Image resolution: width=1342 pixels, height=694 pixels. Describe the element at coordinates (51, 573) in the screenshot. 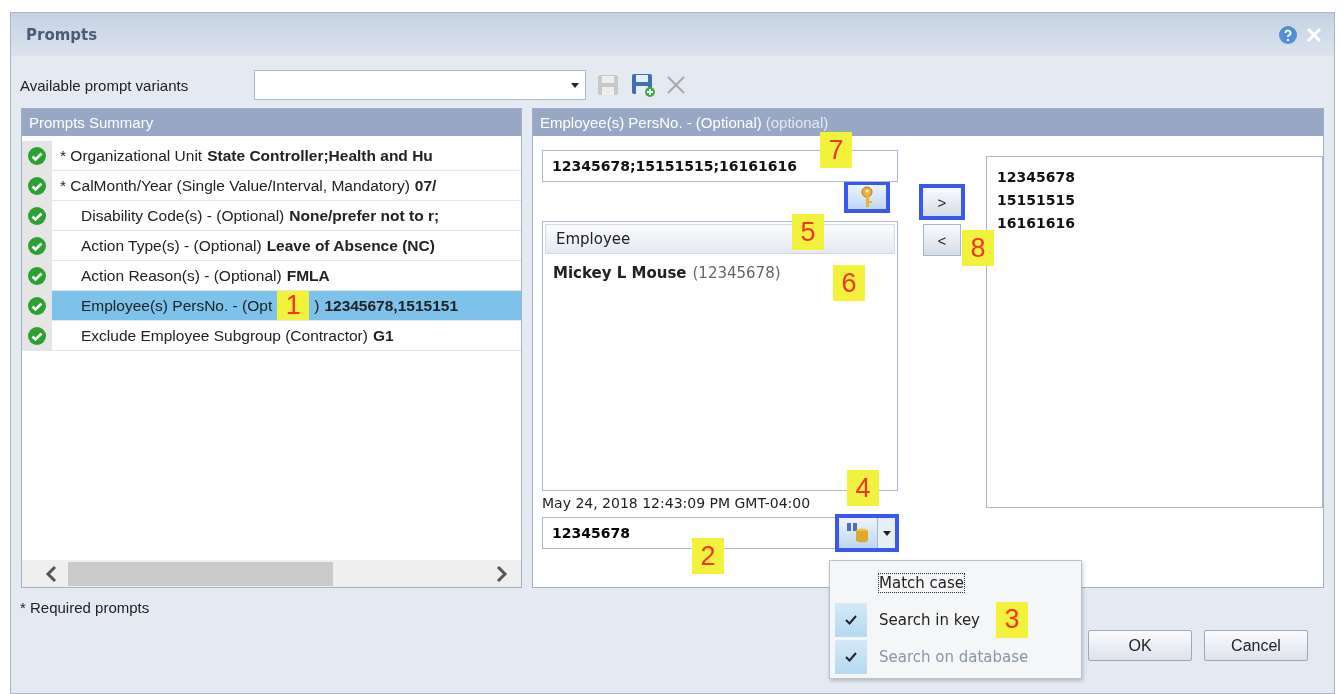

I see `chevron-left-icon` at that location.